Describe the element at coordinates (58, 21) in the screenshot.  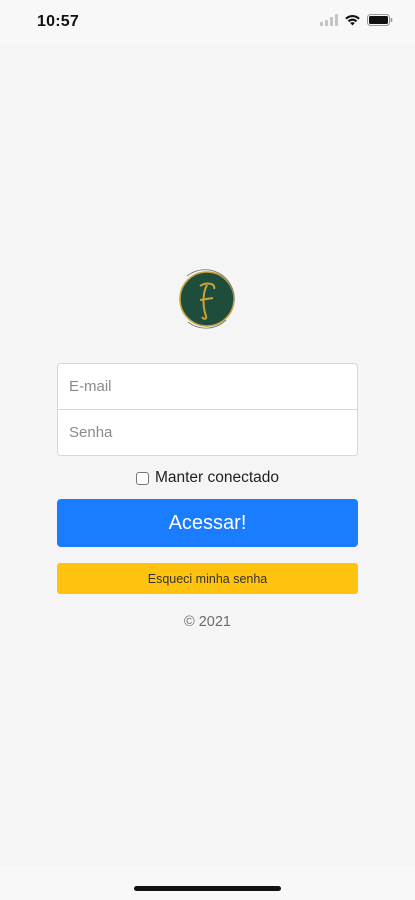
I see `status-time: 10:57` at that location.